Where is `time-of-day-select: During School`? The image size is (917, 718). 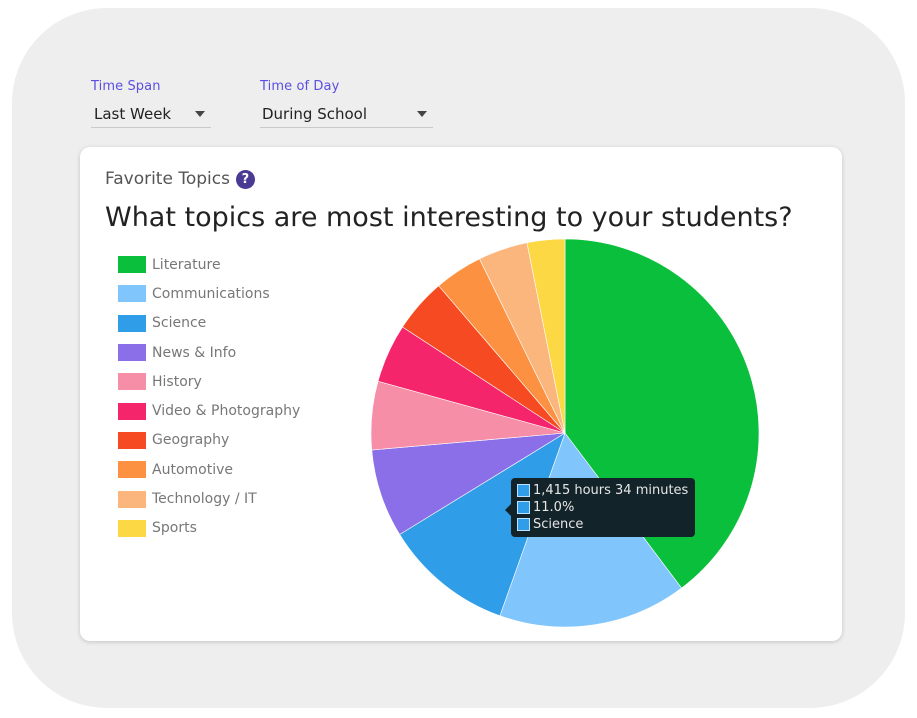
time-of-day-select: During School is located at coordinates (346, 114).